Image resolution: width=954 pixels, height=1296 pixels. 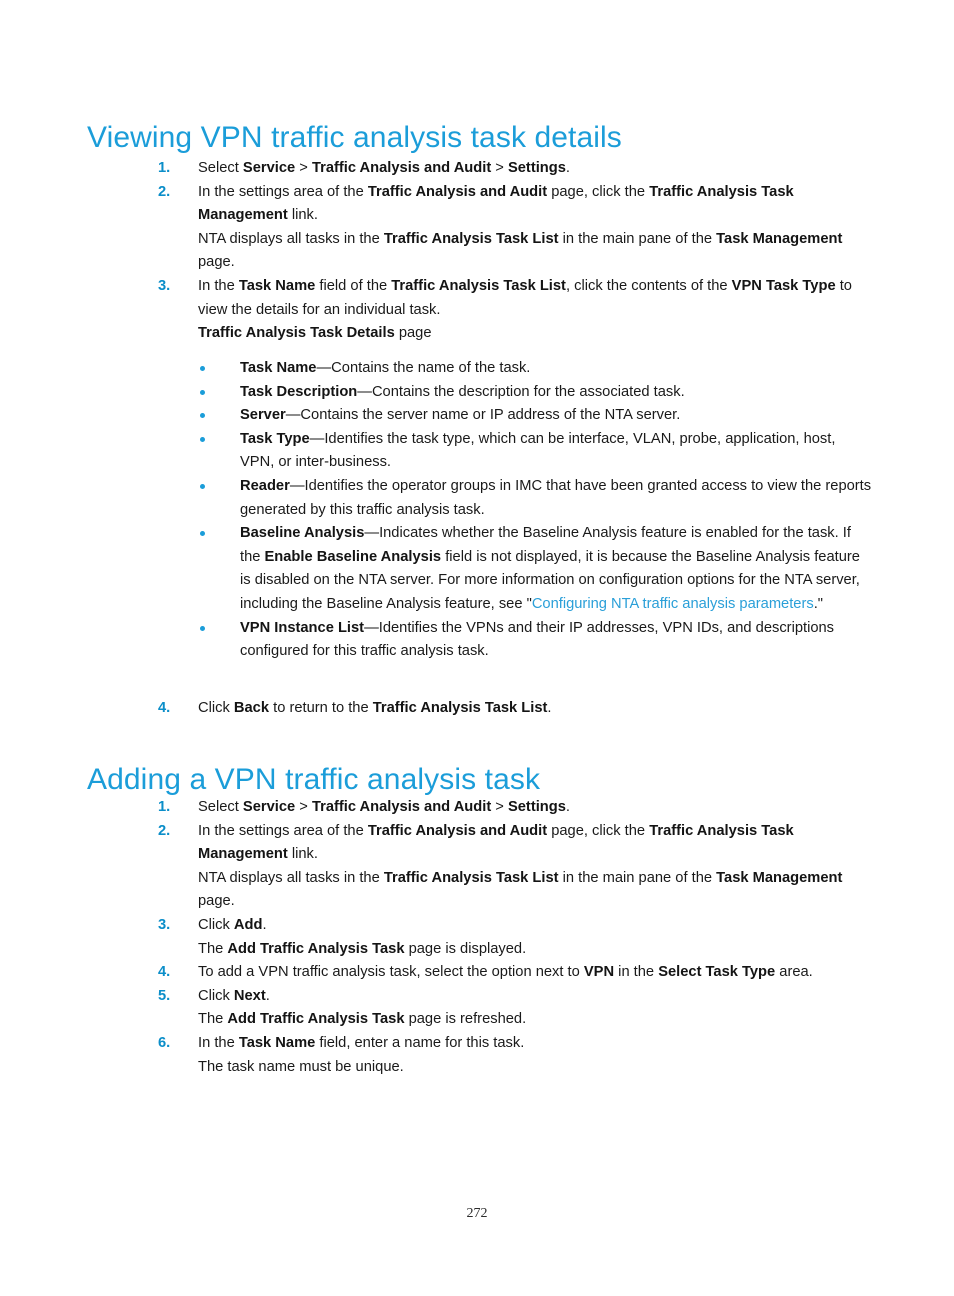 I want to click on bold-term: VPN Task Type, so click(x=783, y=285).